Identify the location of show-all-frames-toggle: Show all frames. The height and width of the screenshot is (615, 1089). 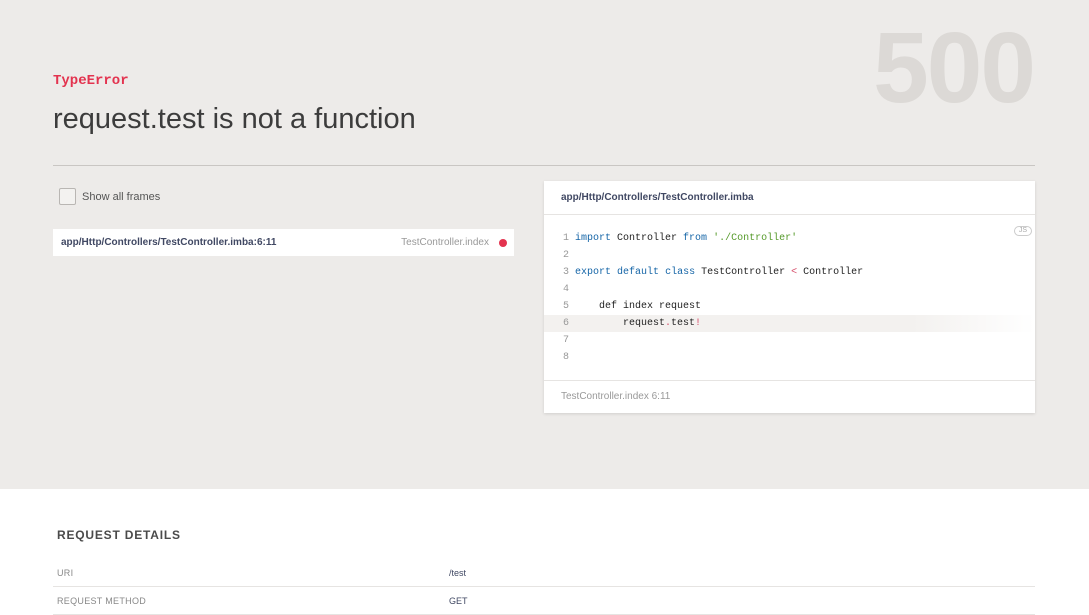
(109, 196).